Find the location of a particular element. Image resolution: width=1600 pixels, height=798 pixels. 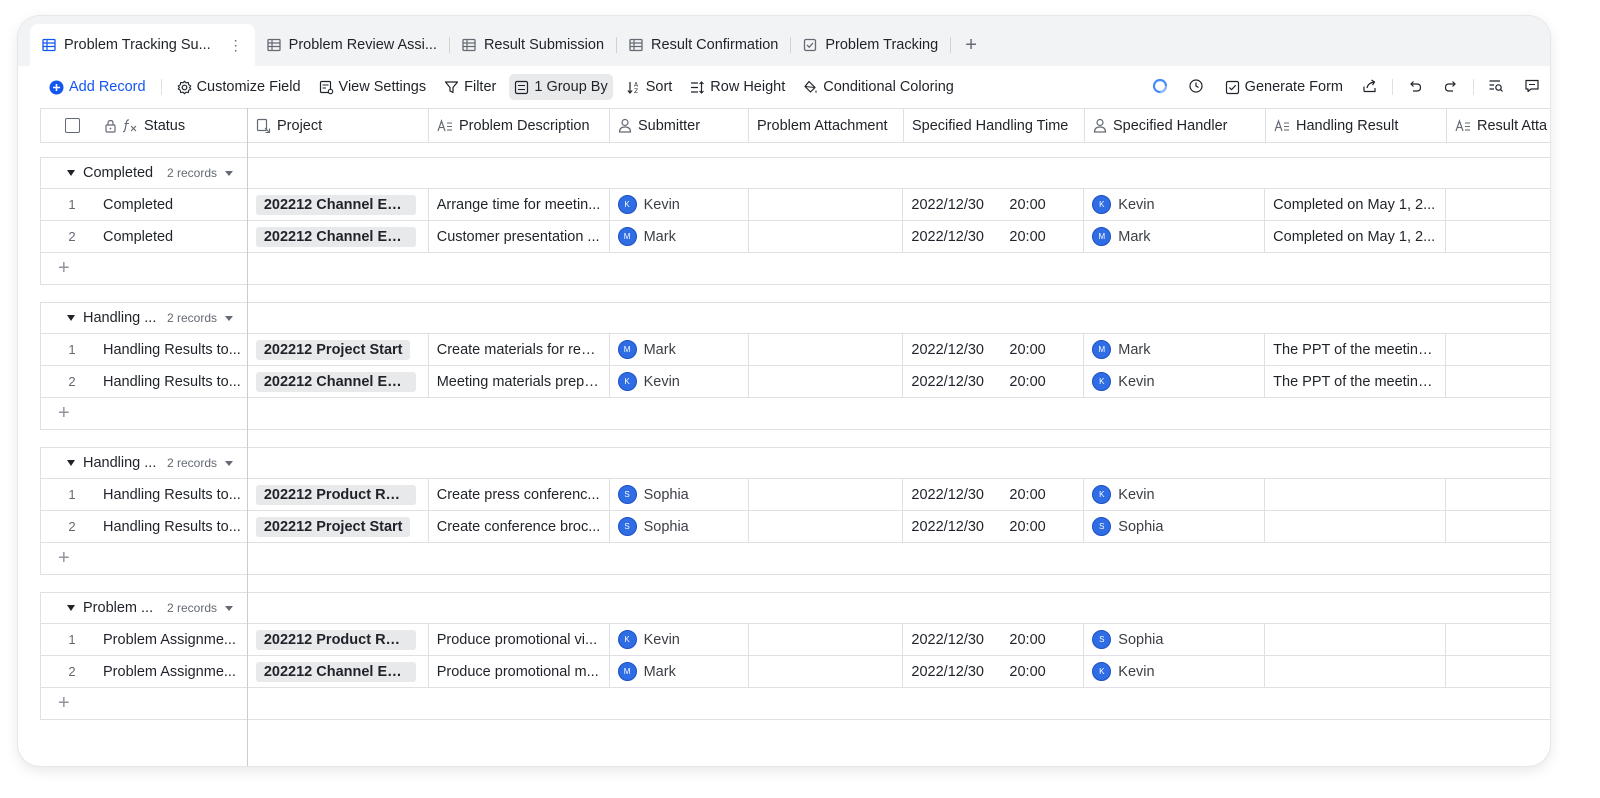

ai-assistant-button is located at coordinates (1160, 87).